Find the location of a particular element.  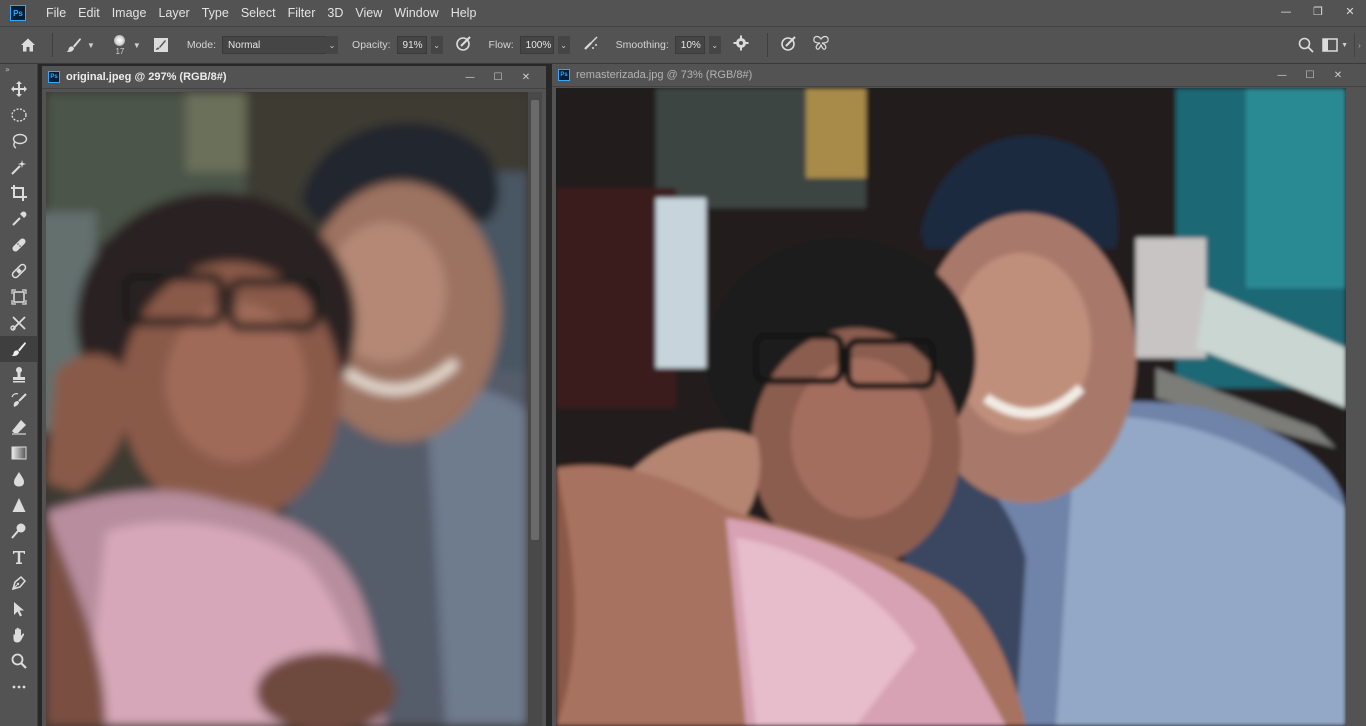

smoothing-label: Smoothing: is located at coordinates (642, 45).